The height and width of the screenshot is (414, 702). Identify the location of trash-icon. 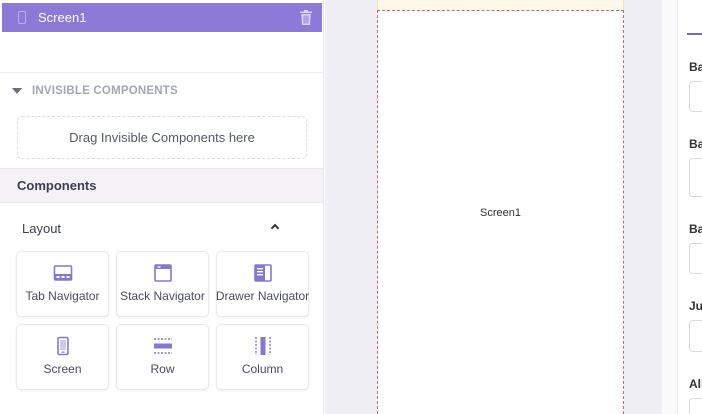
(306, 17).